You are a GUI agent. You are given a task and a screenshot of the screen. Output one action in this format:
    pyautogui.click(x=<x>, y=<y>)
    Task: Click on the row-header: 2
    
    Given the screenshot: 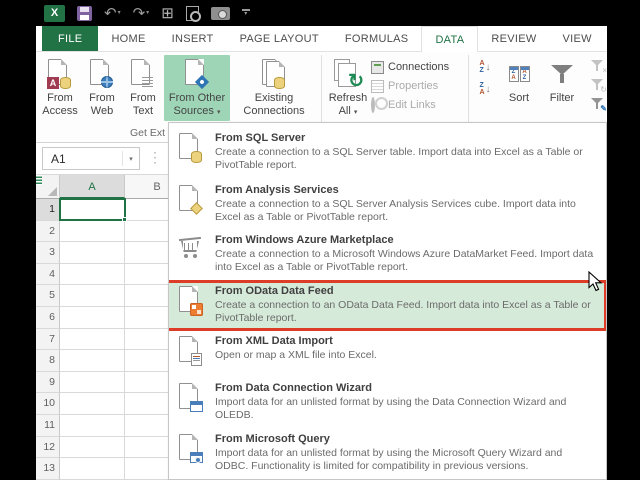 What is the action you would take?
    pyautogui.click(x=48, y=231)
    